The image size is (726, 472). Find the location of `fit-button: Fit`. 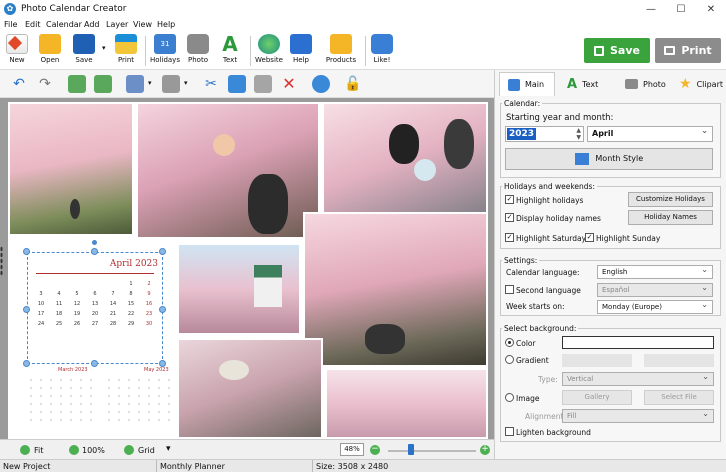

fit-button: Fit is located at coordinates (38, 450).